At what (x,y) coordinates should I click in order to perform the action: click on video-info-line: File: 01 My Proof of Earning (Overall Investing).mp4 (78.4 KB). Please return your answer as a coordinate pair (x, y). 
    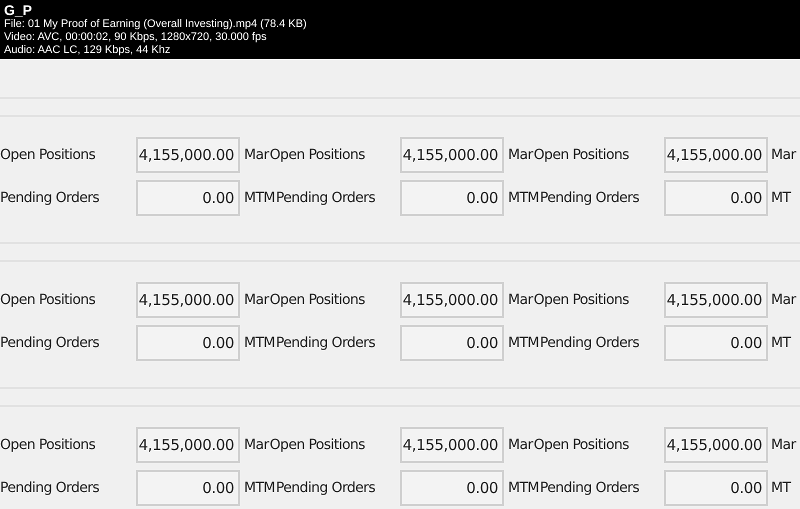
    Looking at the image, I should click on (156, 24).